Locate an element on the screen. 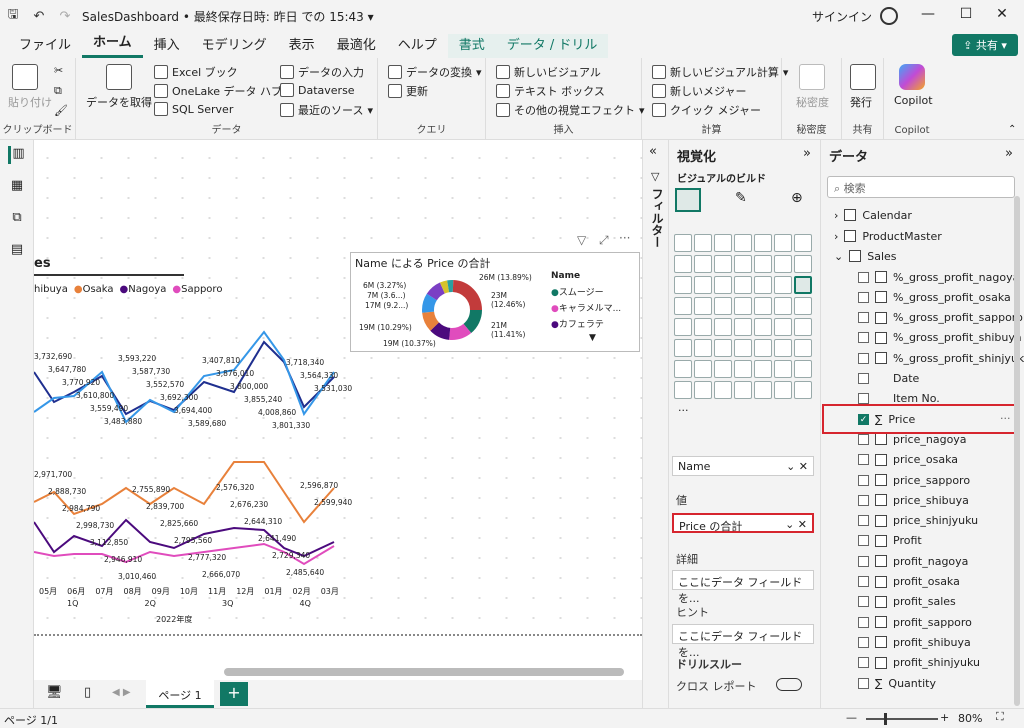 The height and width of the screenshot is (728, 1024). model-view-icon: ⧉ is located at coordinates (17, 219).